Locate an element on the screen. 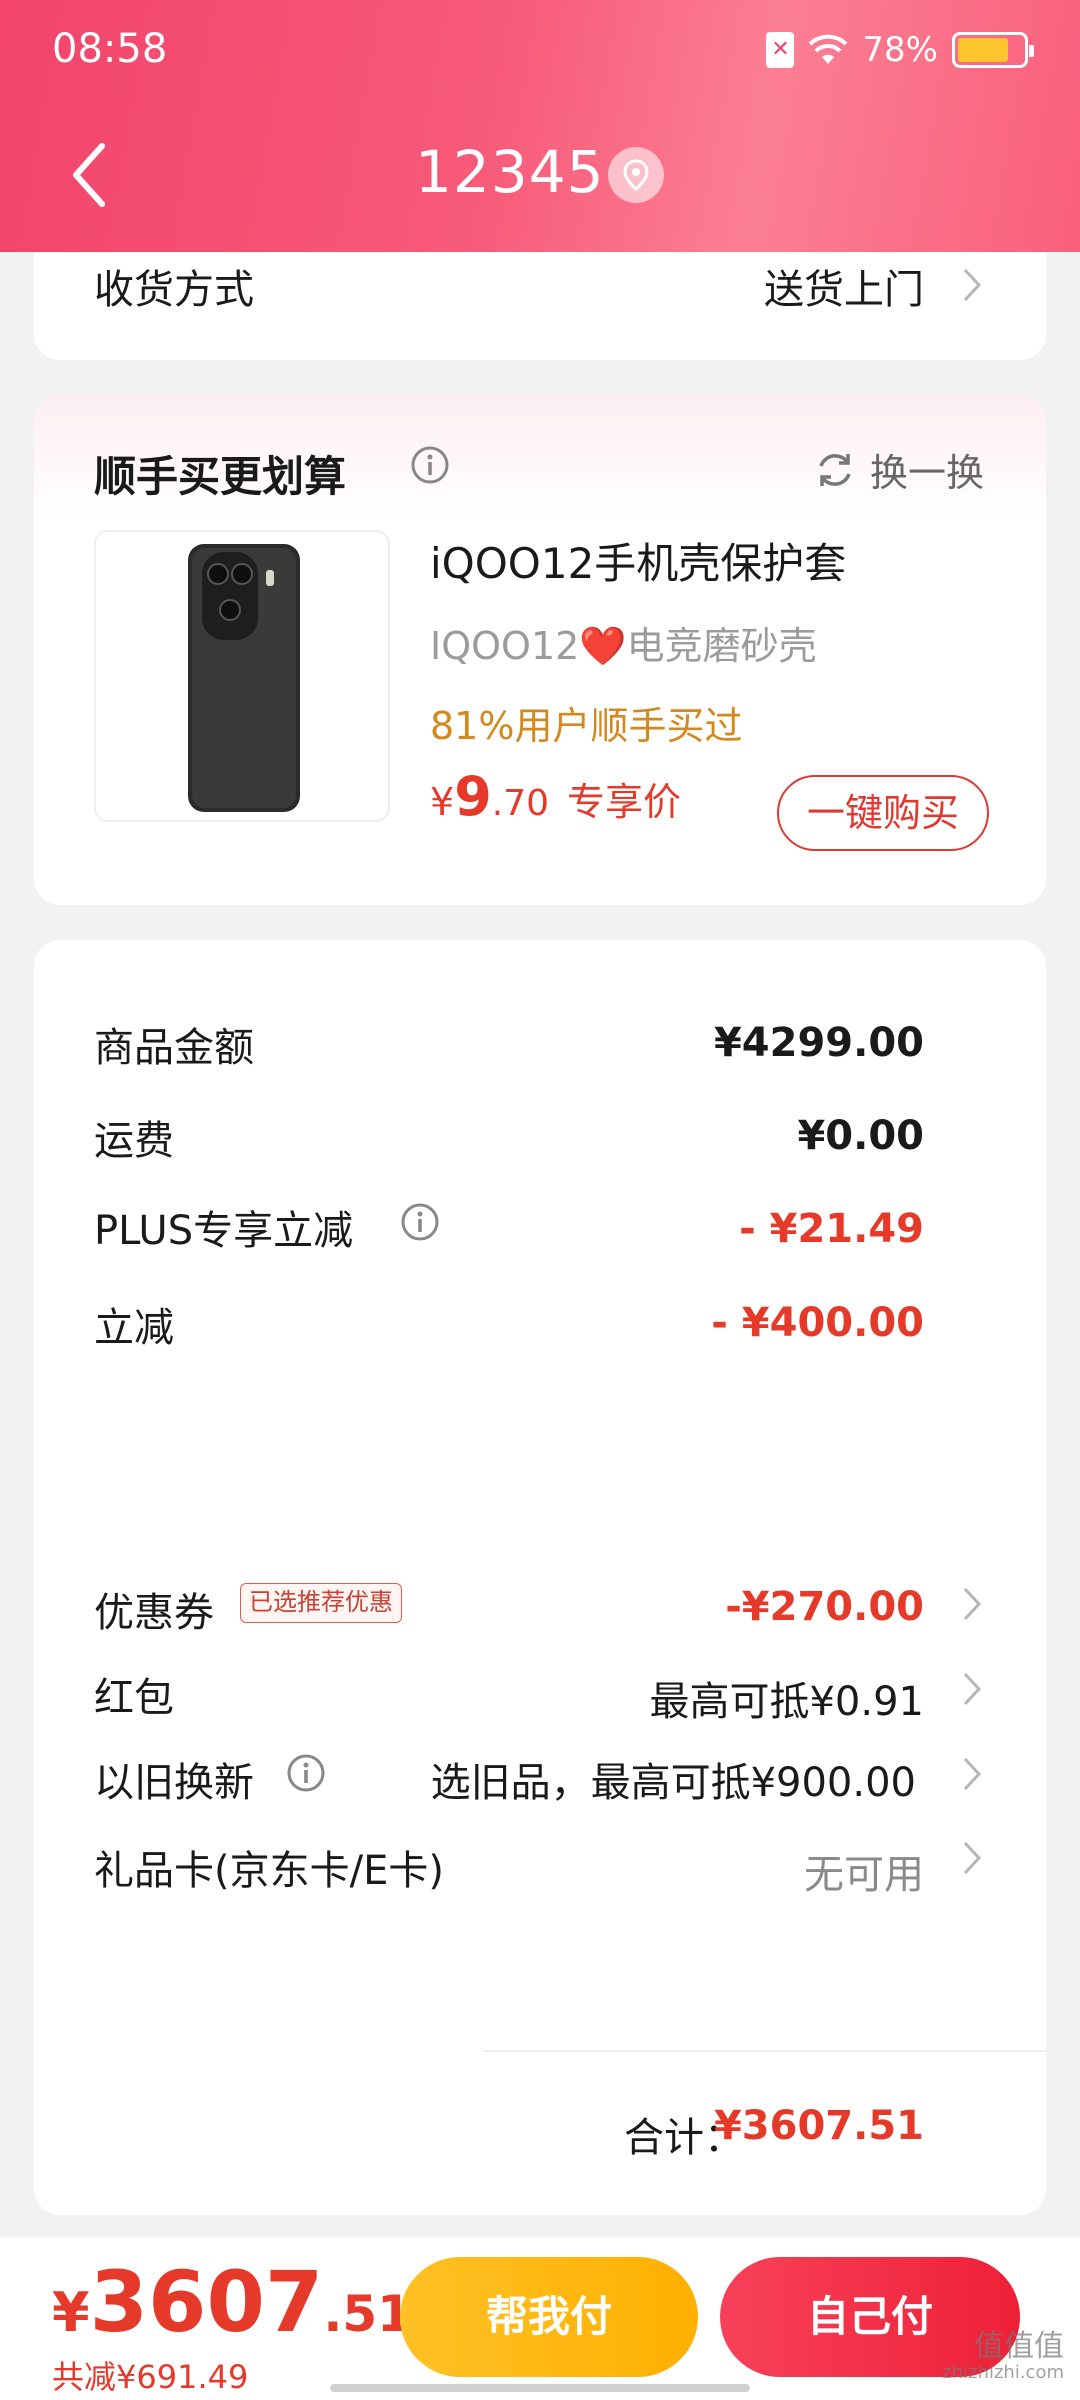 The width and height of the screenshot is (1080, 2400). wifi-icon is located at coordinates (828, 49).